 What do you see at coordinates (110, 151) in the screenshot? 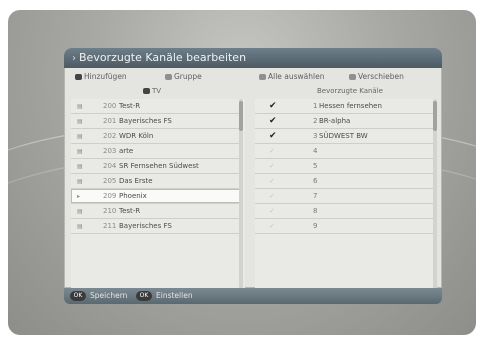
I see `channel-number: 203` at bounding box center [110, 151].